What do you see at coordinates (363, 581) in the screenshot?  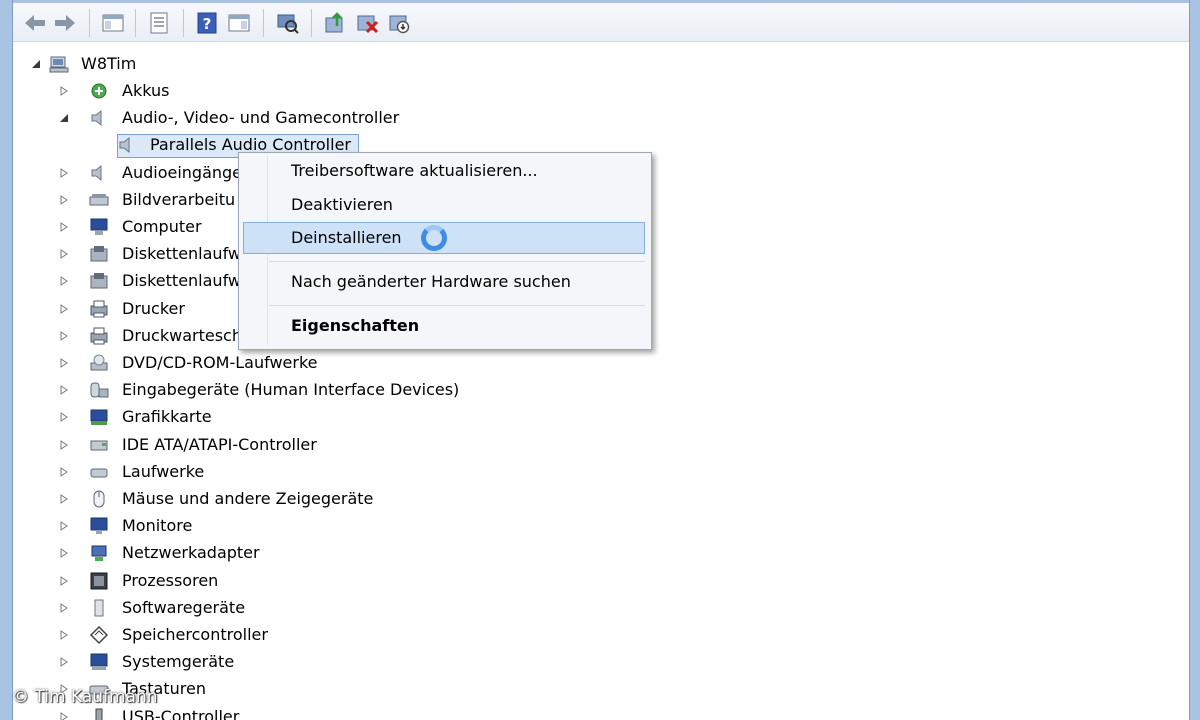 I see `tree-category: Prozessoren` at bounding box center [363, 581].